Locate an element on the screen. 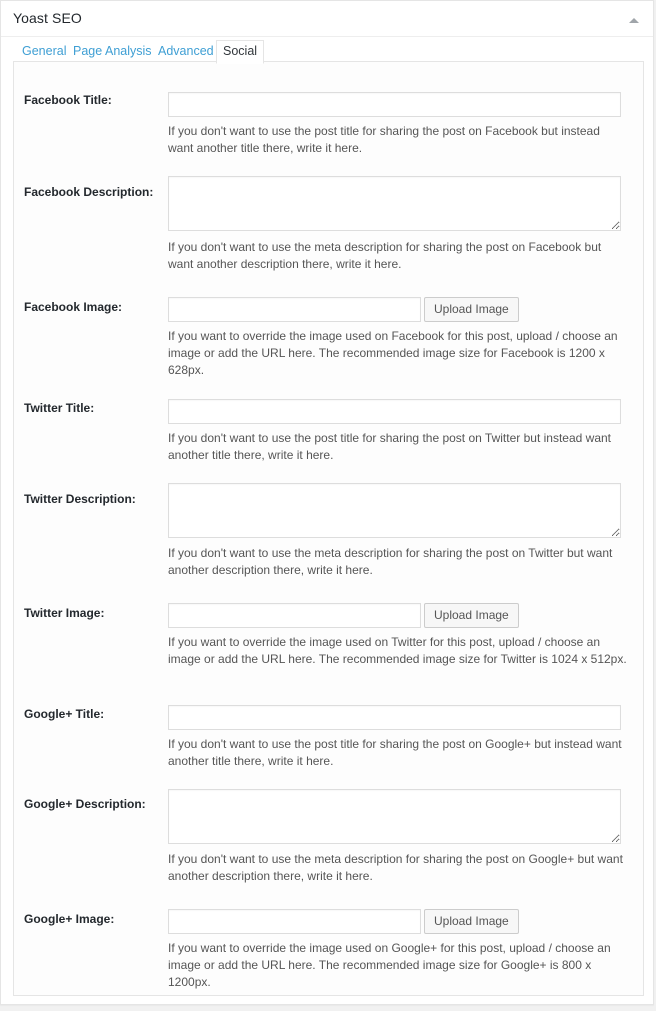  input-googleplus-title is located at coordinates (394, 717).